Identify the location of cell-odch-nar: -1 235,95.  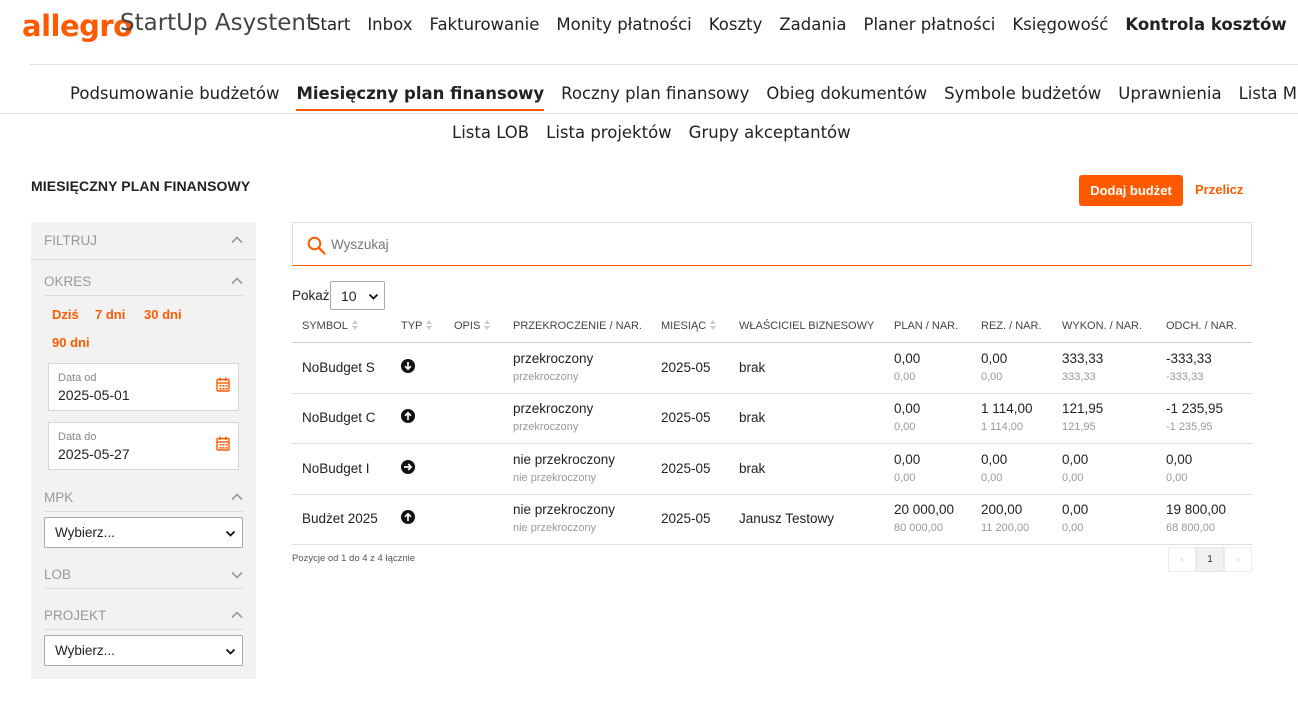
(1189, 427).